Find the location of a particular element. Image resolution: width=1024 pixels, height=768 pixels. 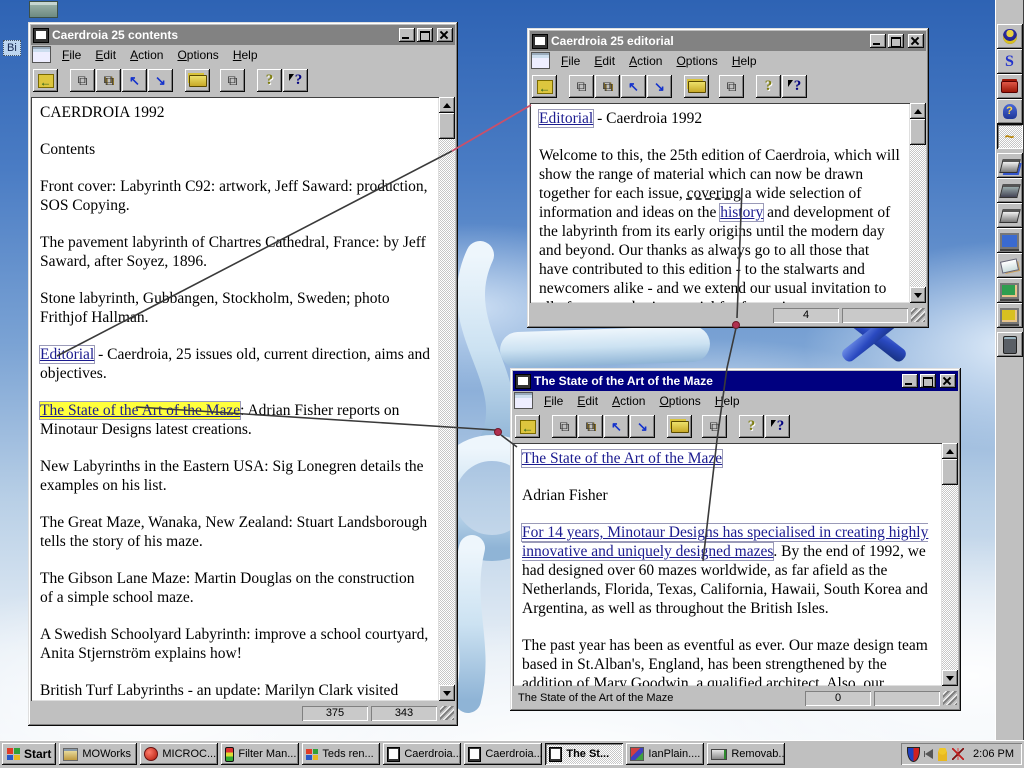

agent-icon is located at coordinates (943, 754).